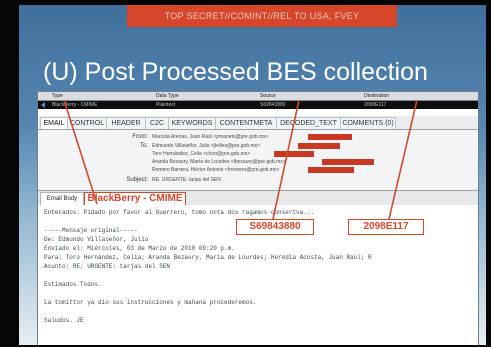  What do you see at coordinates (275, 227) in the screenshot?
I see `source-callout: S69843880` at bounding box center [275, 227].